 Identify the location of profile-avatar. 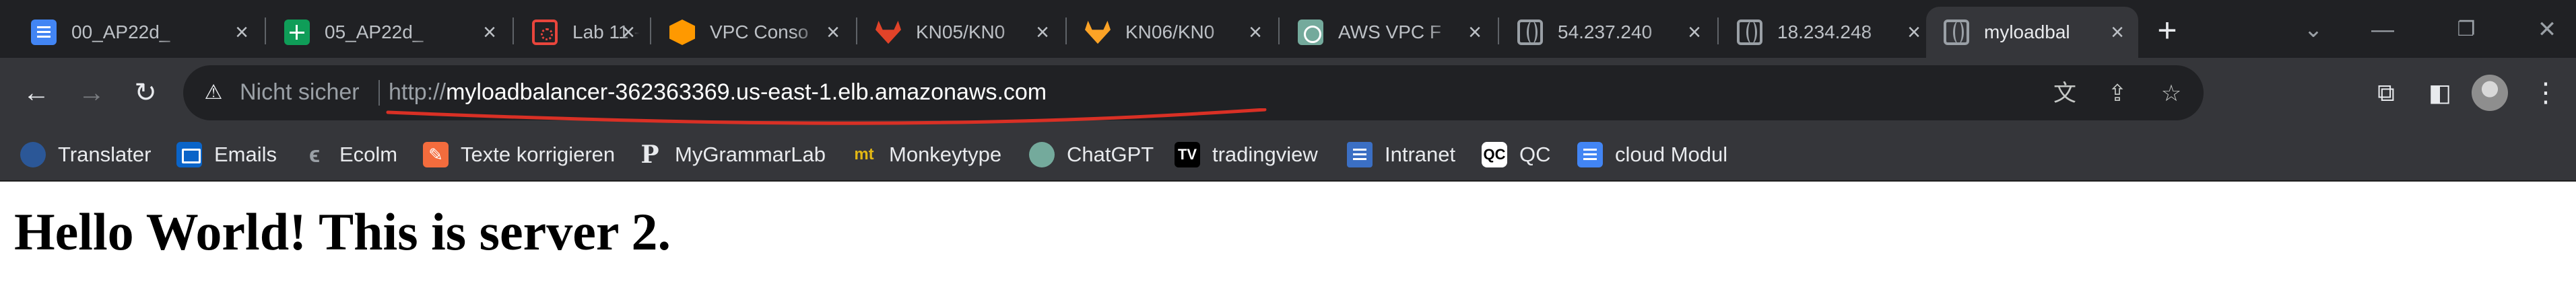
(2490, 93).